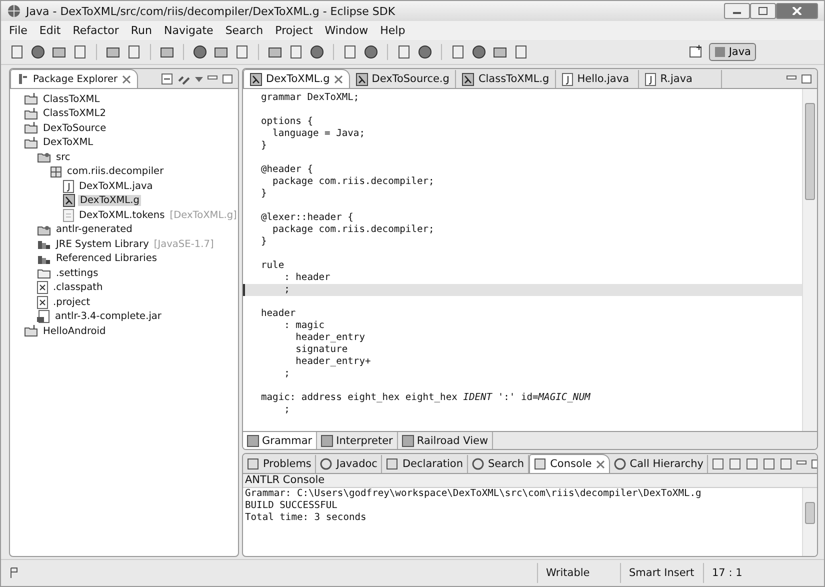 The height and width of the screenshot is (587, 825). What do you see at coordinates (720, 52) in the screenshot?
I see `perspective-icon` at bounding box center [720, 52].